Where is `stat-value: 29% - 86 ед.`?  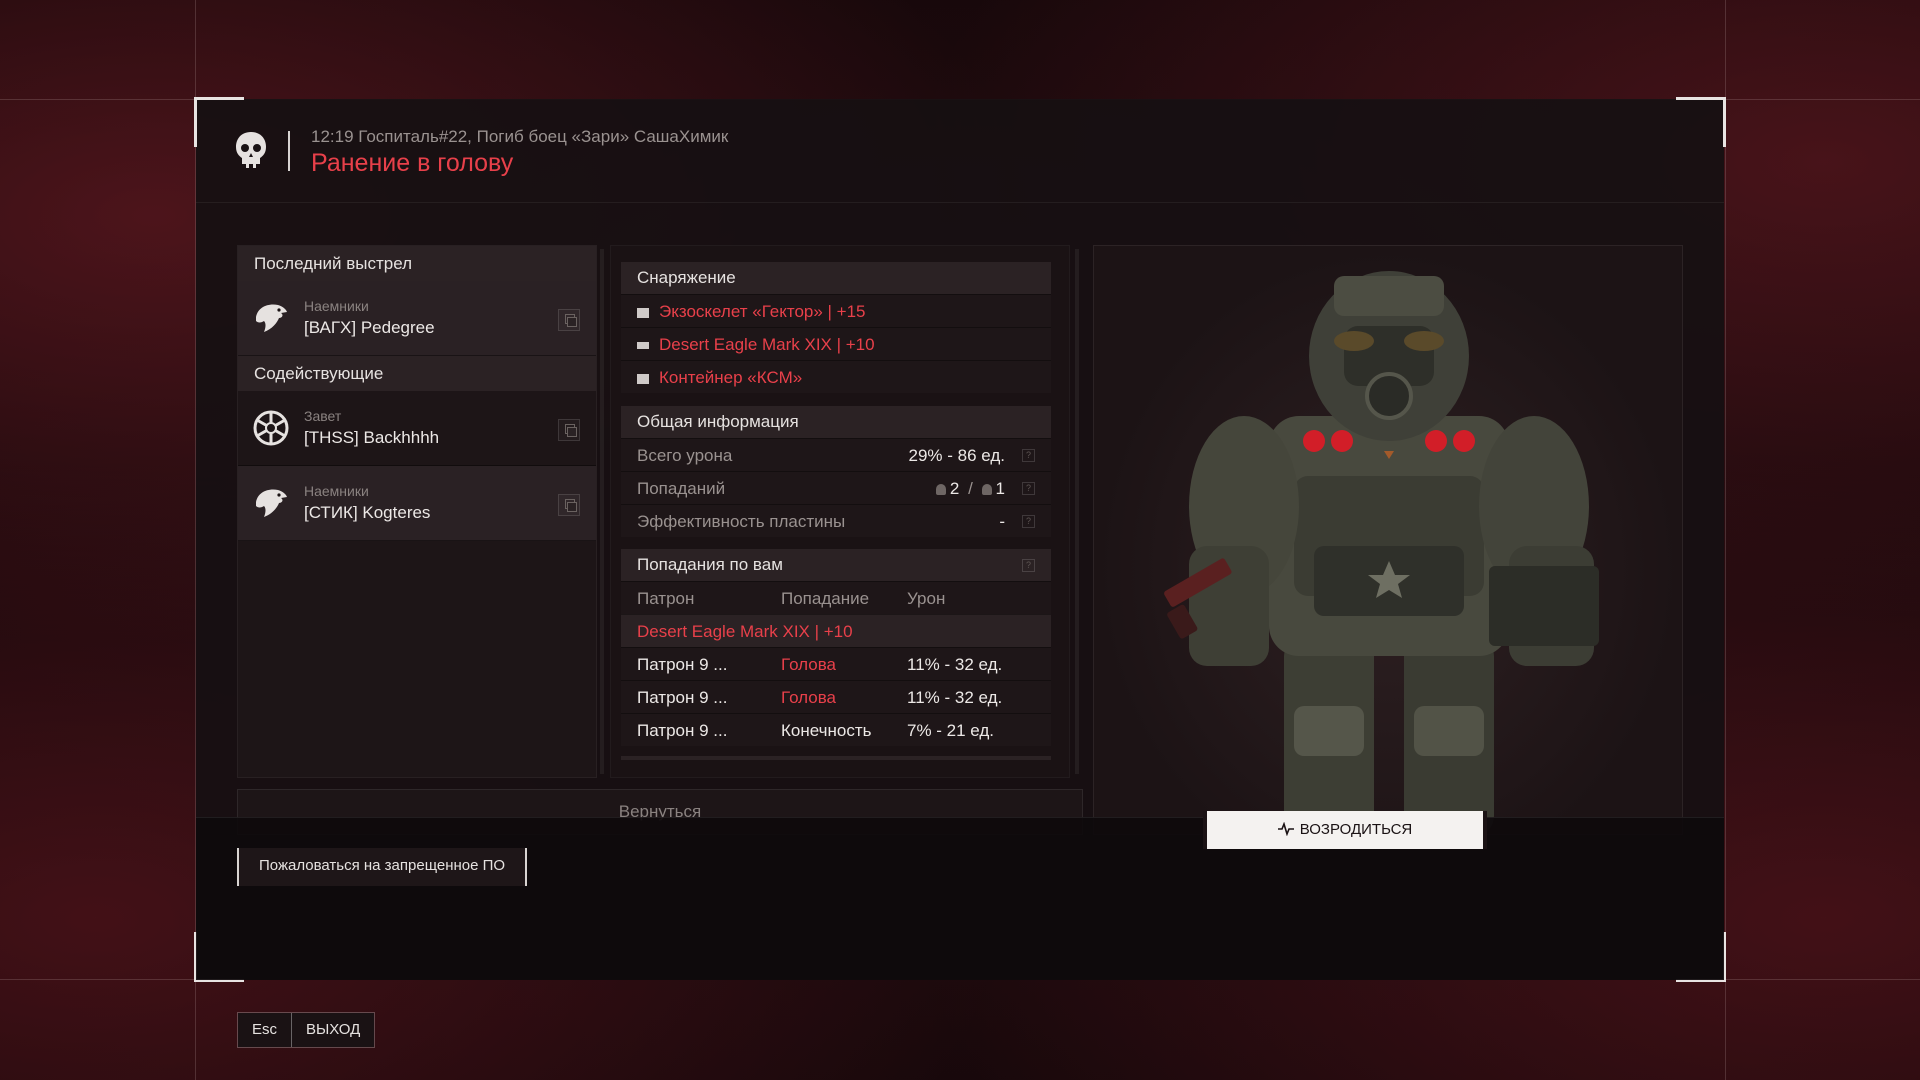
stat-value: 29% - 86 ед. is located at coordinates (957, 455).